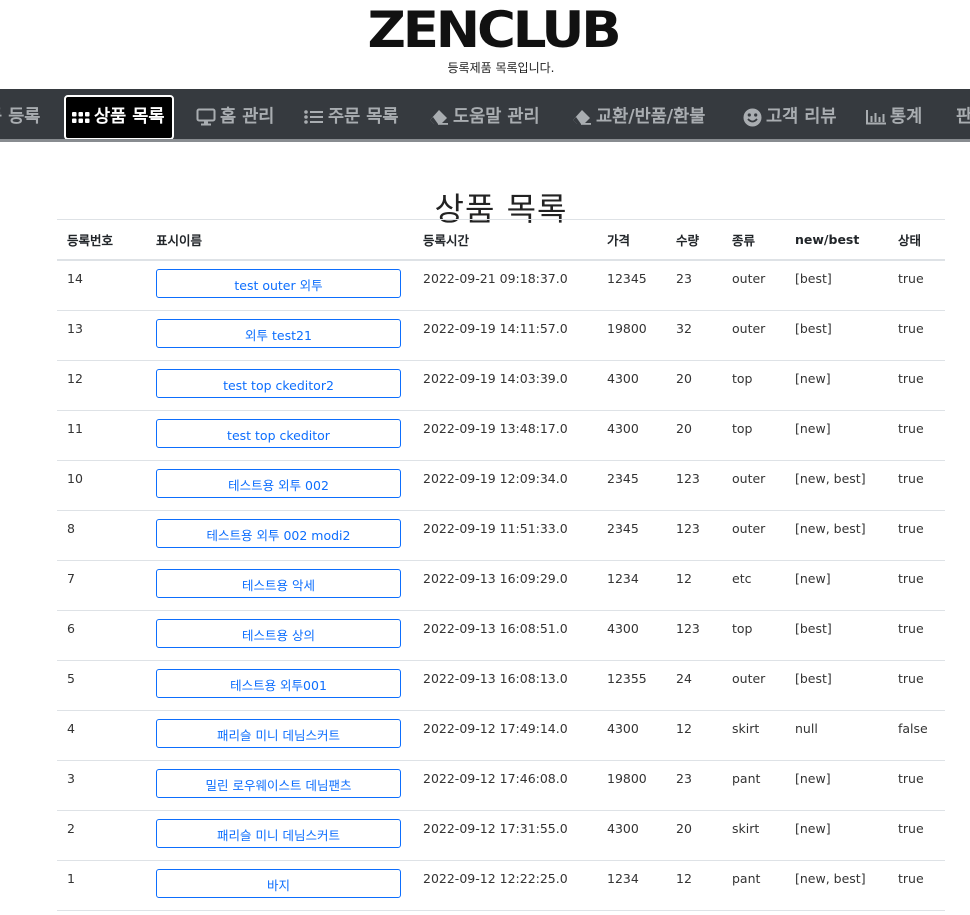 This screenshot has width=970, height=915. Describe the element at coordinates (505, 385) in the screenshot. I see `cell-time: 2022-09-19 14:03:39.0` at that location.